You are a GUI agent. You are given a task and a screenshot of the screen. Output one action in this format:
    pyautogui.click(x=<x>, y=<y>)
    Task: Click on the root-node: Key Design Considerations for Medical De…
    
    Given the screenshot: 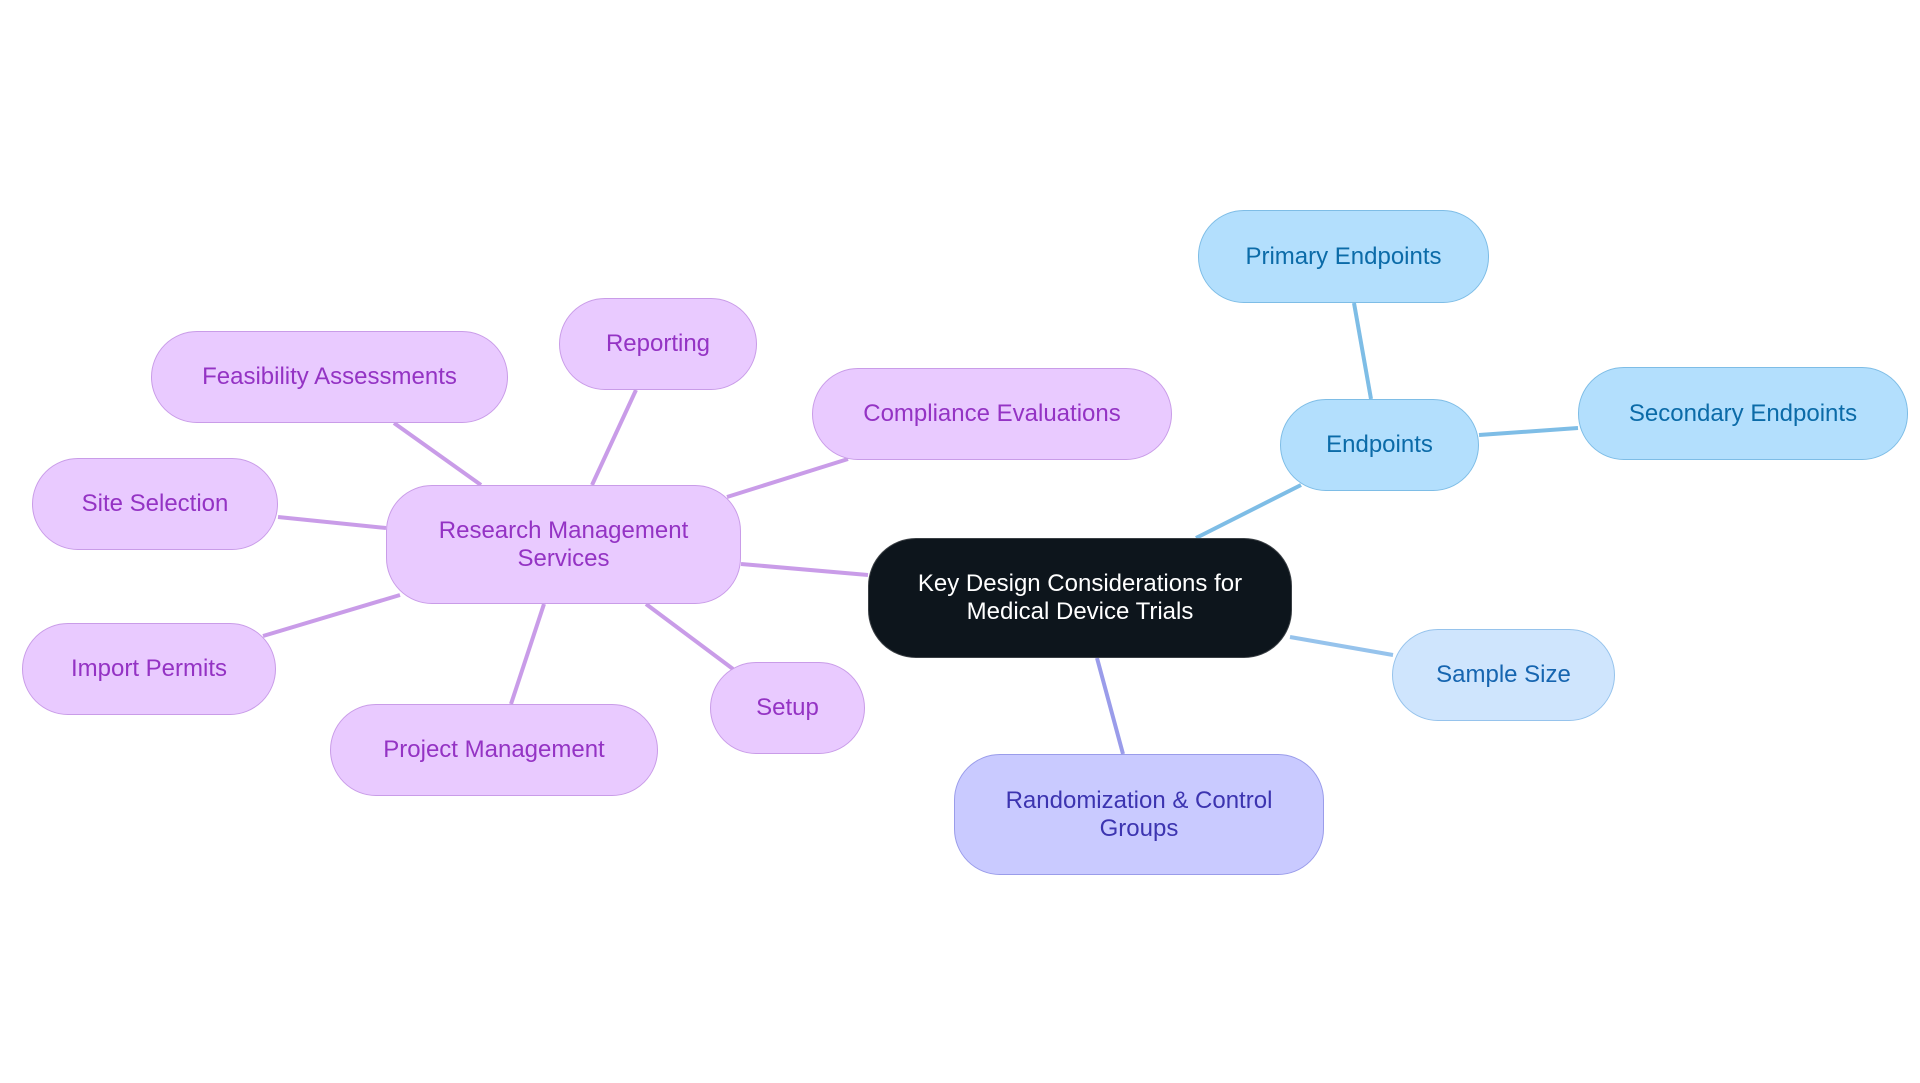 What is the action you would take?
    pyautogui.click(x=1080, y=598)
    